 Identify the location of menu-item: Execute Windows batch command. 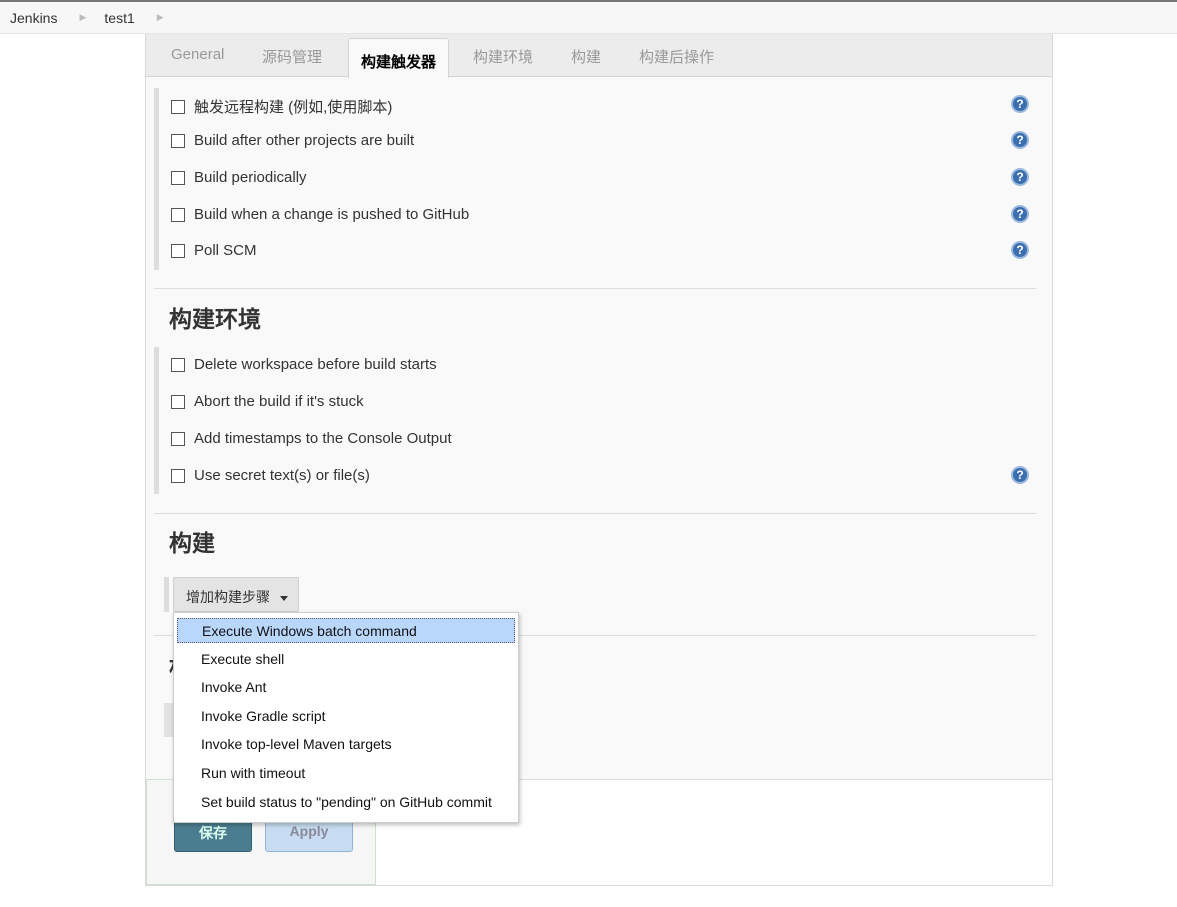
(346, 630).